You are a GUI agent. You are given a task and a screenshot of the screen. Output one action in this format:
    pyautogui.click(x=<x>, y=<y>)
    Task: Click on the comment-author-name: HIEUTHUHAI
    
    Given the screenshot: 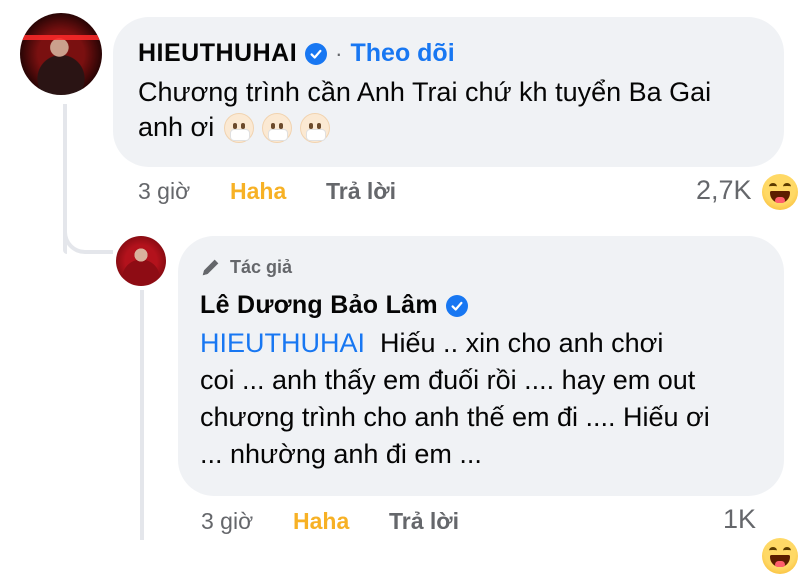 What is the action you would take?
    pyautogui.click(x=217, y=53)
    